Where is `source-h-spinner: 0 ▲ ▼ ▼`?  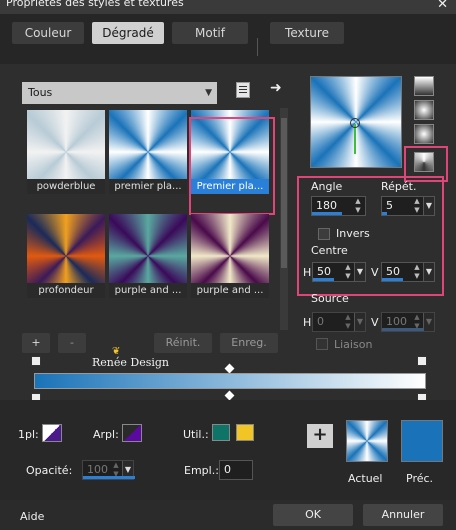 source-h-spinner: 0 ▲ ▼ ▼ is located at coordinates (339, 322).